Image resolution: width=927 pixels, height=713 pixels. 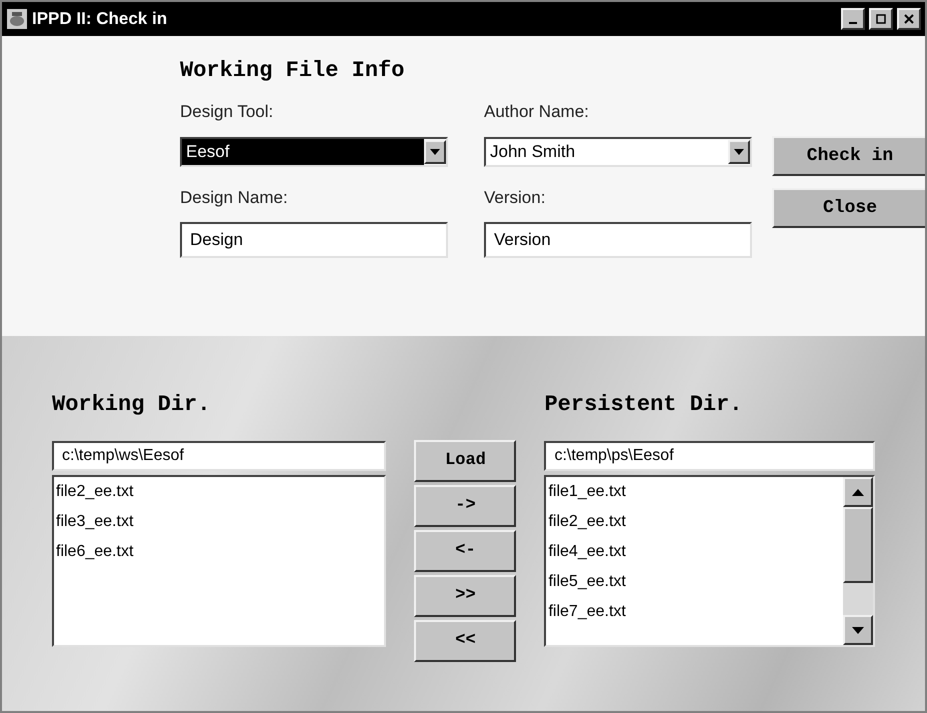 What do you see at coordinates (314, 240) in the screenshot?
I see `text-field: Design` at bounding box center [314, 240].